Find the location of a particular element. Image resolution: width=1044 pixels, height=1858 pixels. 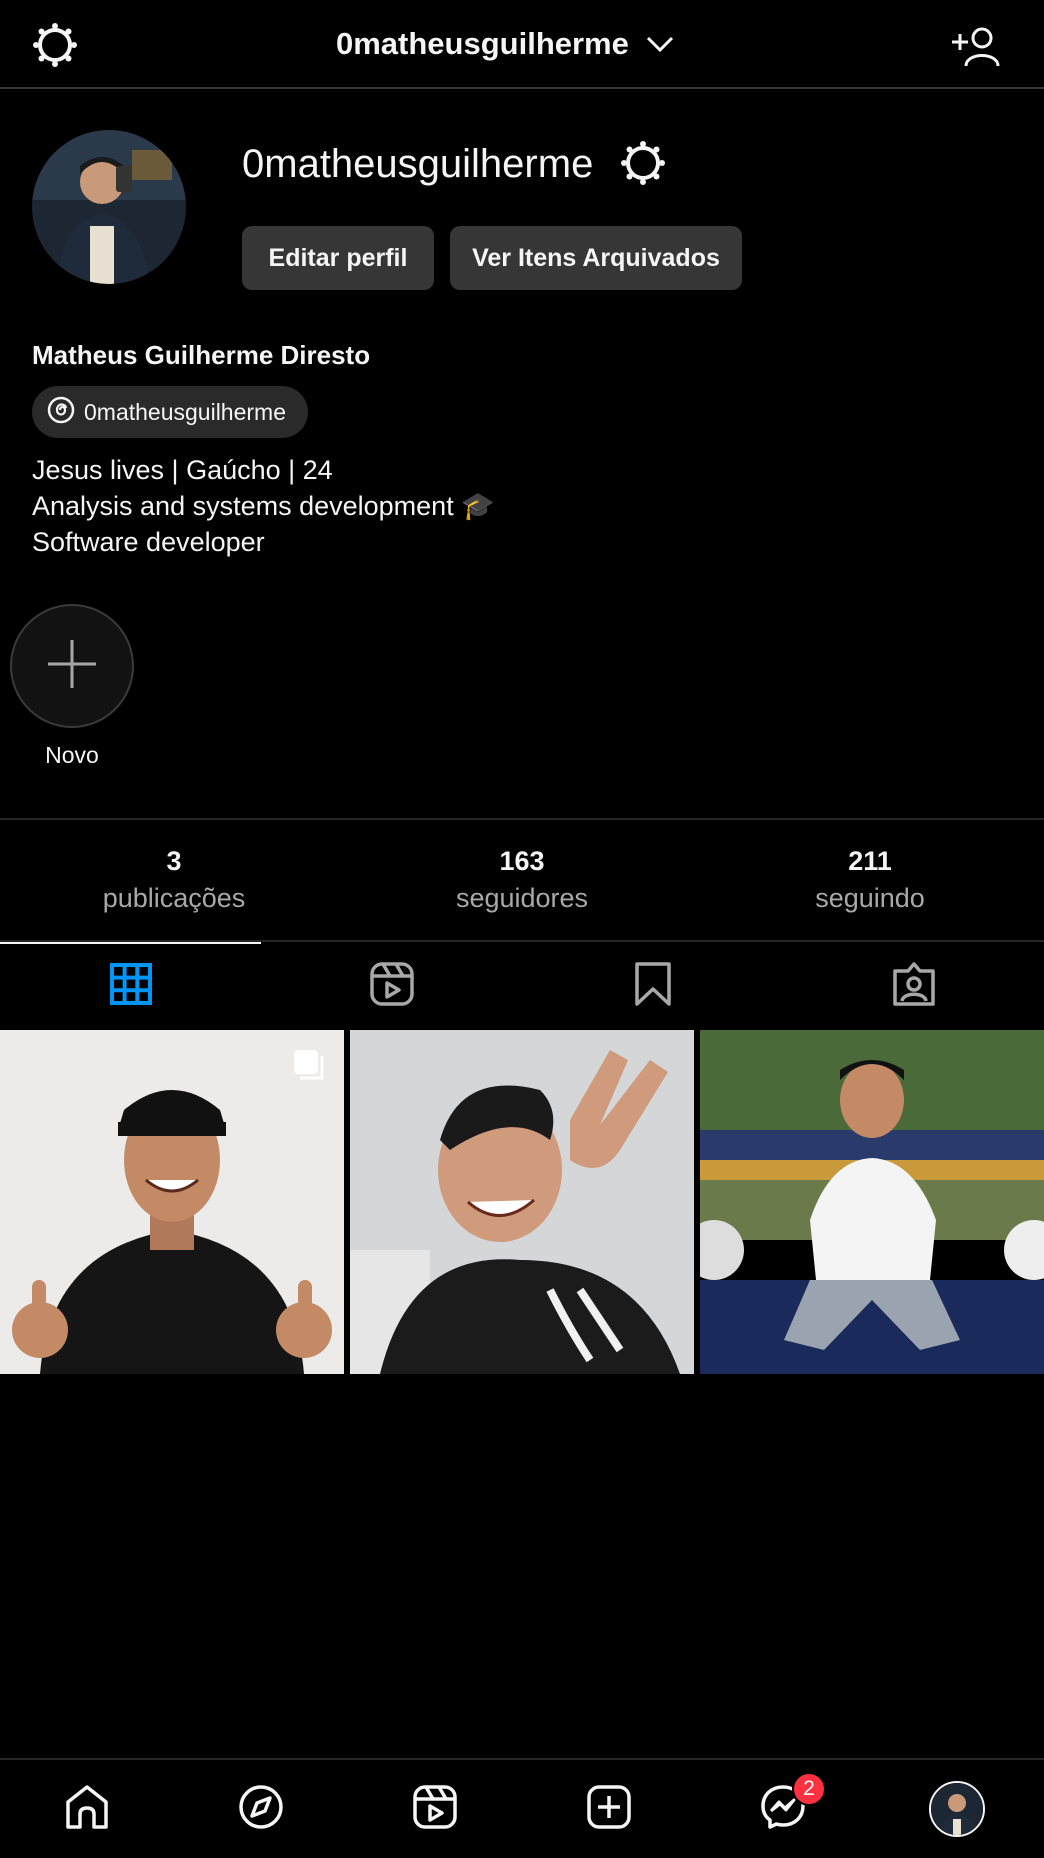

new-highlight-button is located at coordinates (72, 666).